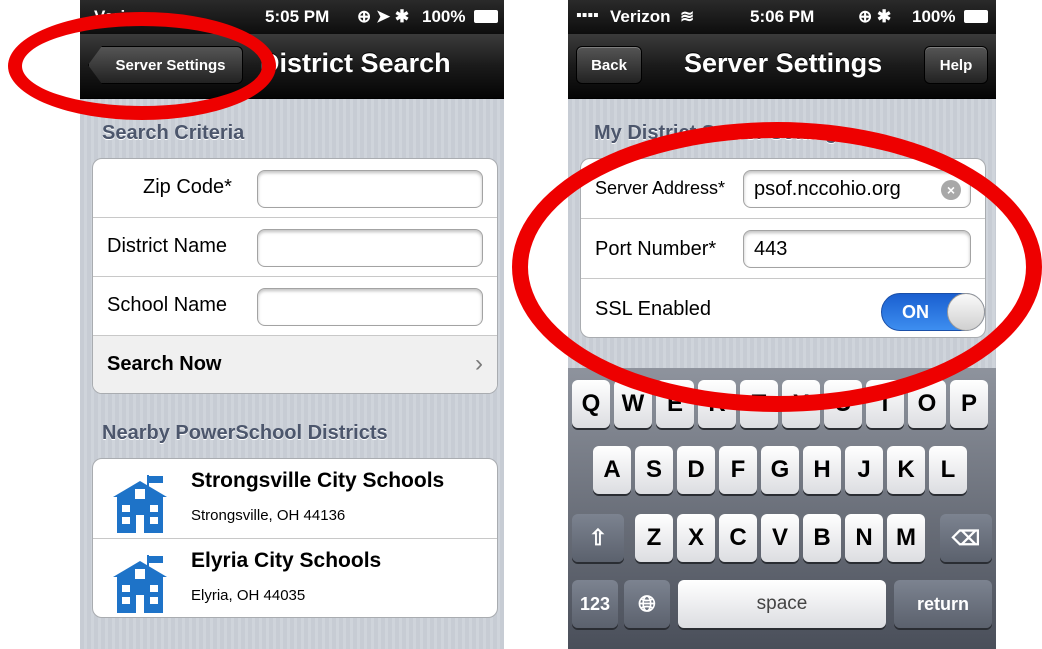 The height and width of the screenshot is (649, 1042). What do you see at coordinates (595, 604) in the screenshot?
I see `numbers-key: 123` at bounding box center [595, 604].